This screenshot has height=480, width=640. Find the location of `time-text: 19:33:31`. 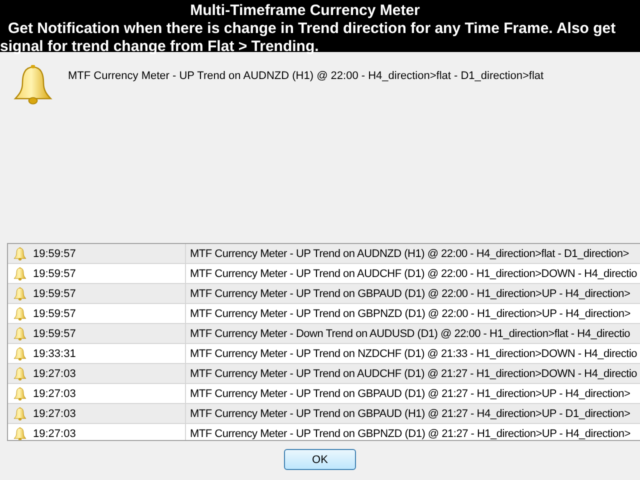

time-text: 19:33:31 is located at coordinates (54, 354).